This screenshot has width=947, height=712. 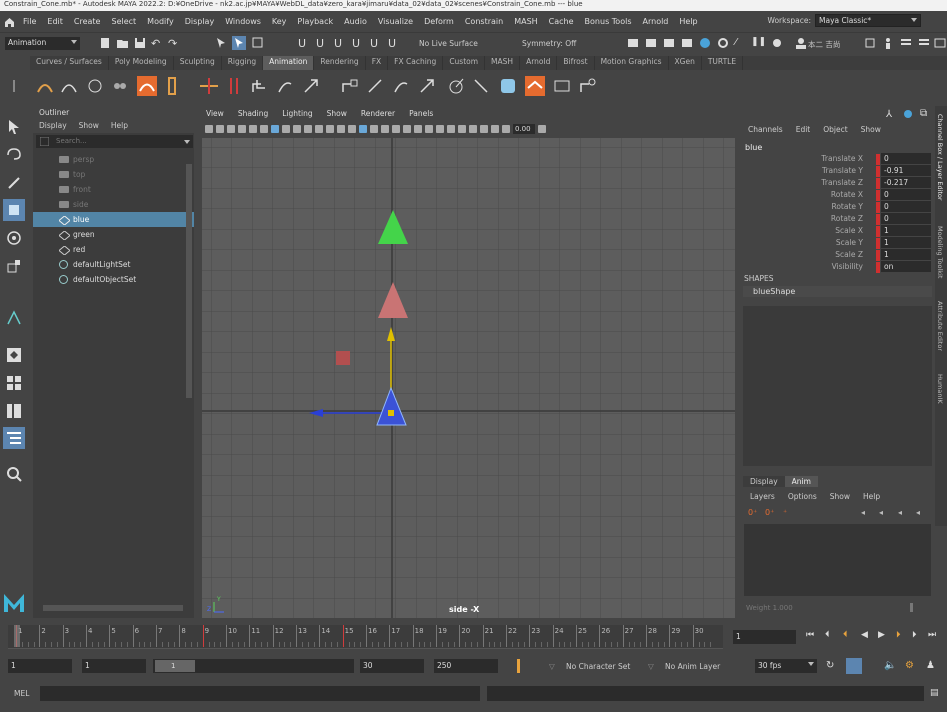 I want to click on channel-edit-menu: Edit, so click(x=803, y=129).